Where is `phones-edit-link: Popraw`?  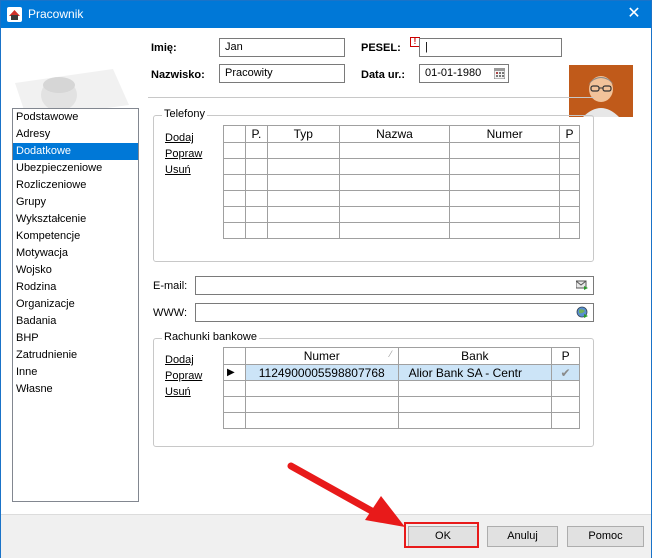 phones-edit-link: Popraw is located at coordinates (183, 154).